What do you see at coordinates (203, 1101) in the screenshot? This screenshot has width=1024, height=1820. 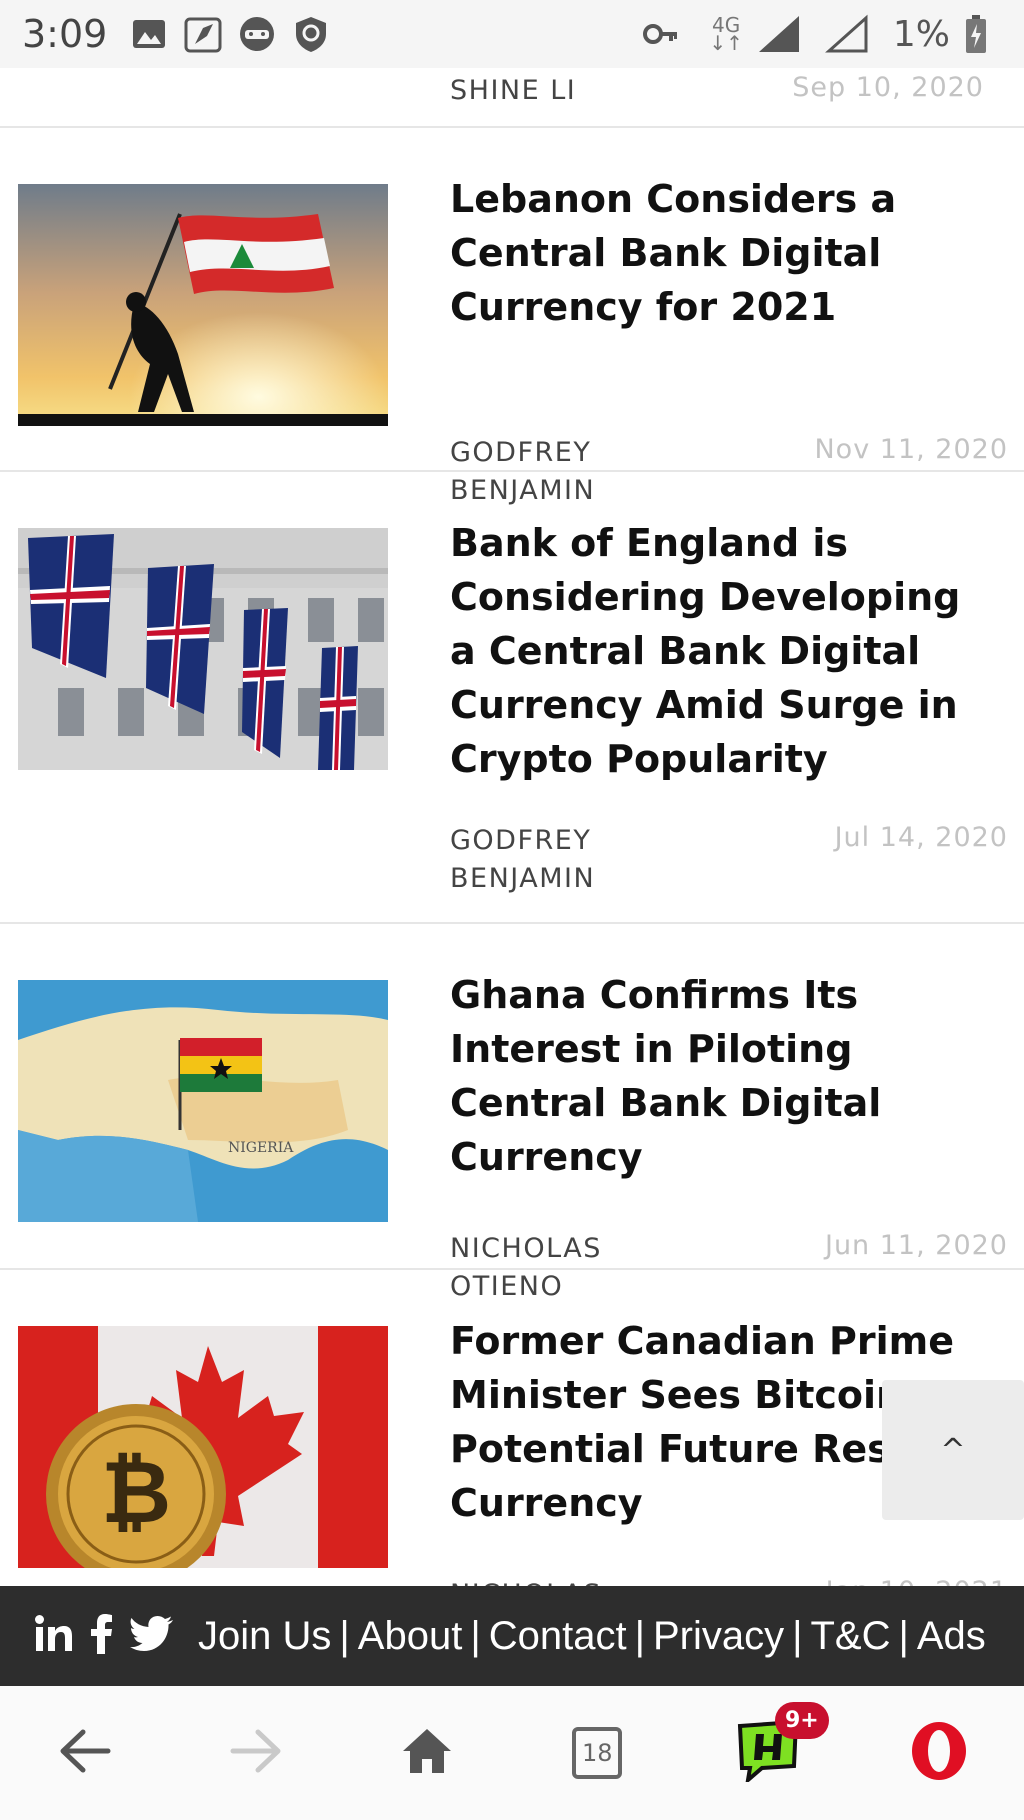 I see `article-thumbnail: NIGERIA` at bounding box center [203, 1101].